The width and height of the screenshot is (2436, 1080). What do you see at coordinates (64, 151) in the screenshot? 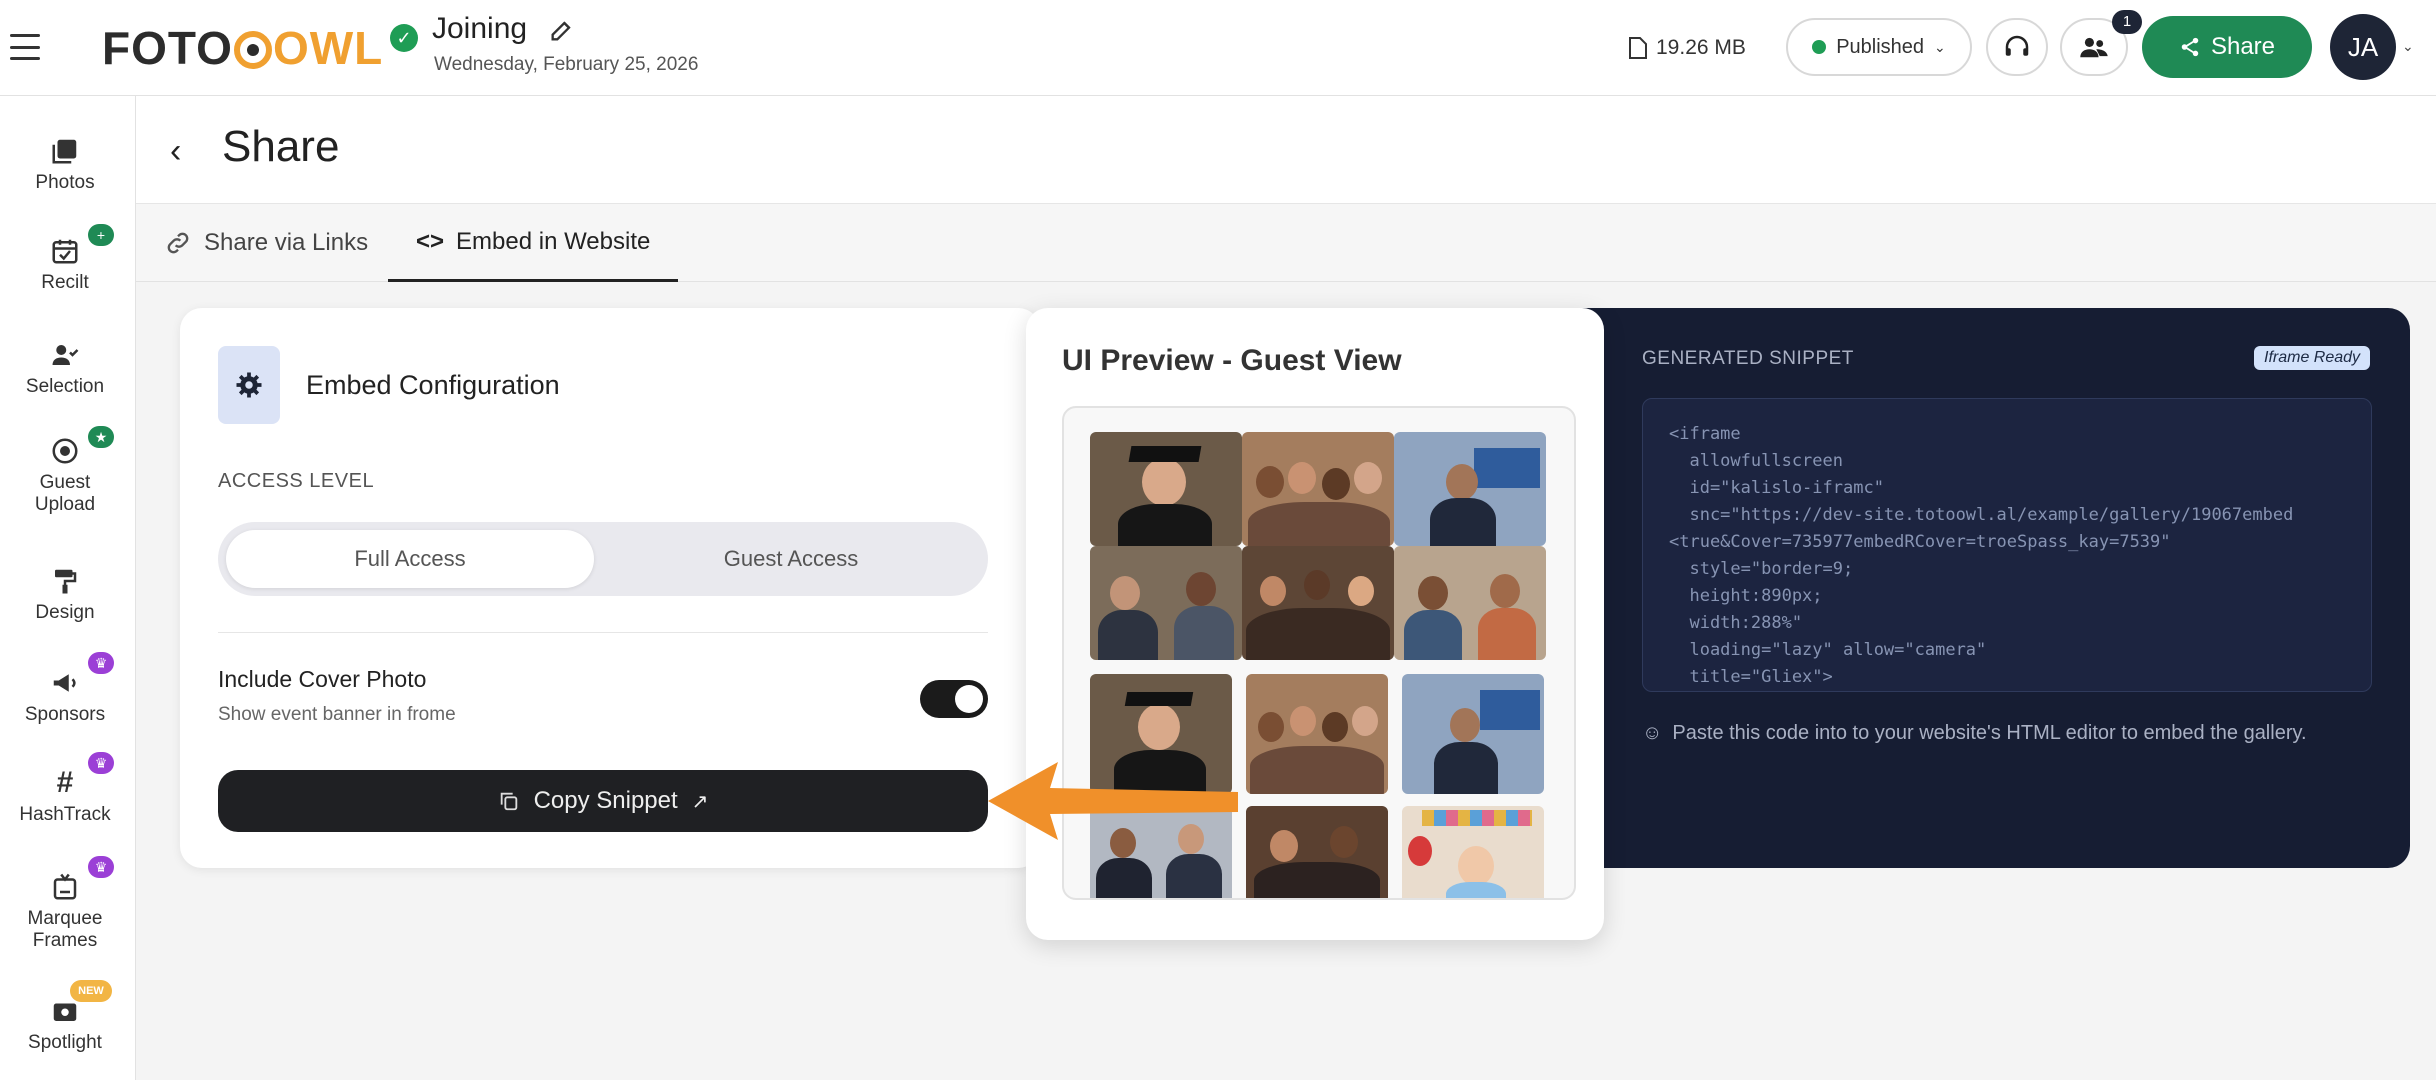
I see `photos-icon` at bounding box center [64, 151].